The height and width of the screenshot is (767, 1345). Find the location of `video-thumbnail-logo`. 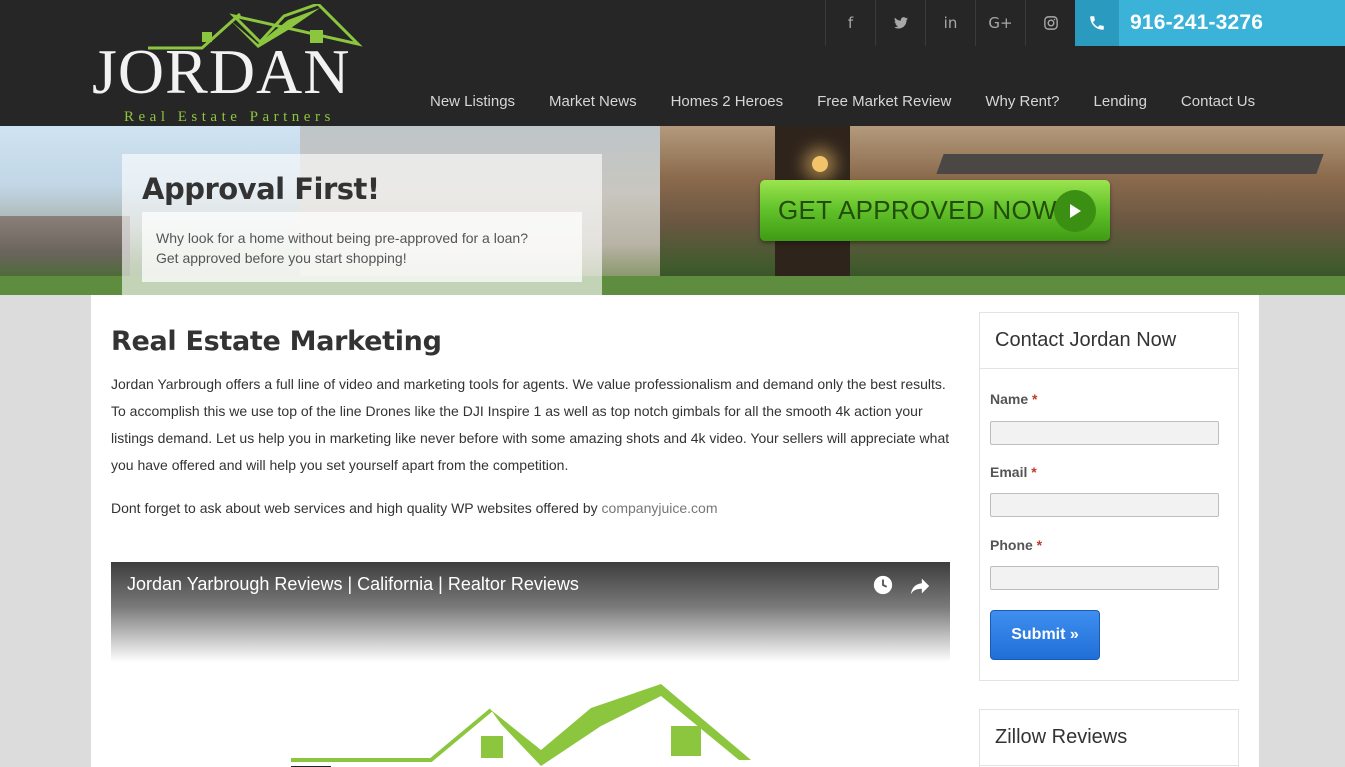

video-thumbnail-logo is located at coordinates (521, 725).